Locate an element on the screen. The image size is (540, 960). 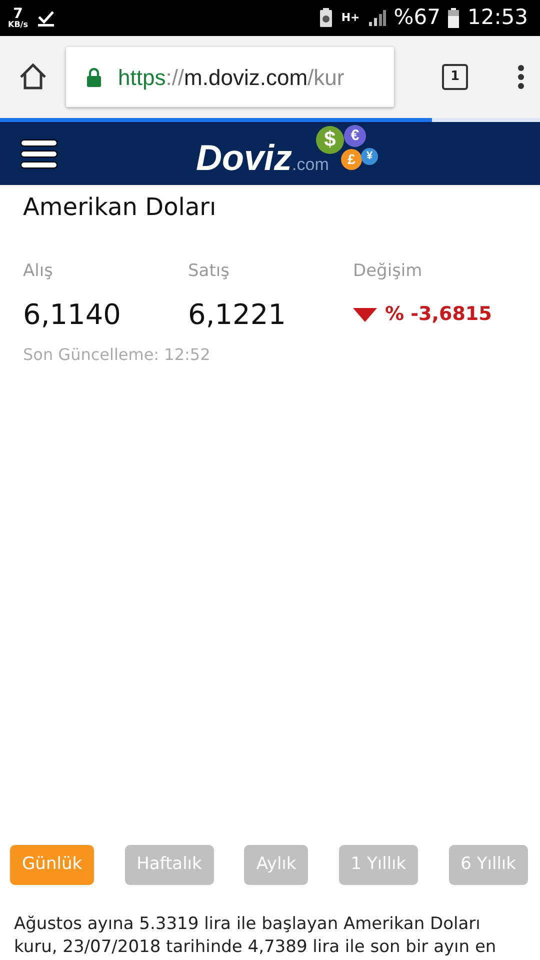
column-label: Alış is located at coordinates (38, 271).